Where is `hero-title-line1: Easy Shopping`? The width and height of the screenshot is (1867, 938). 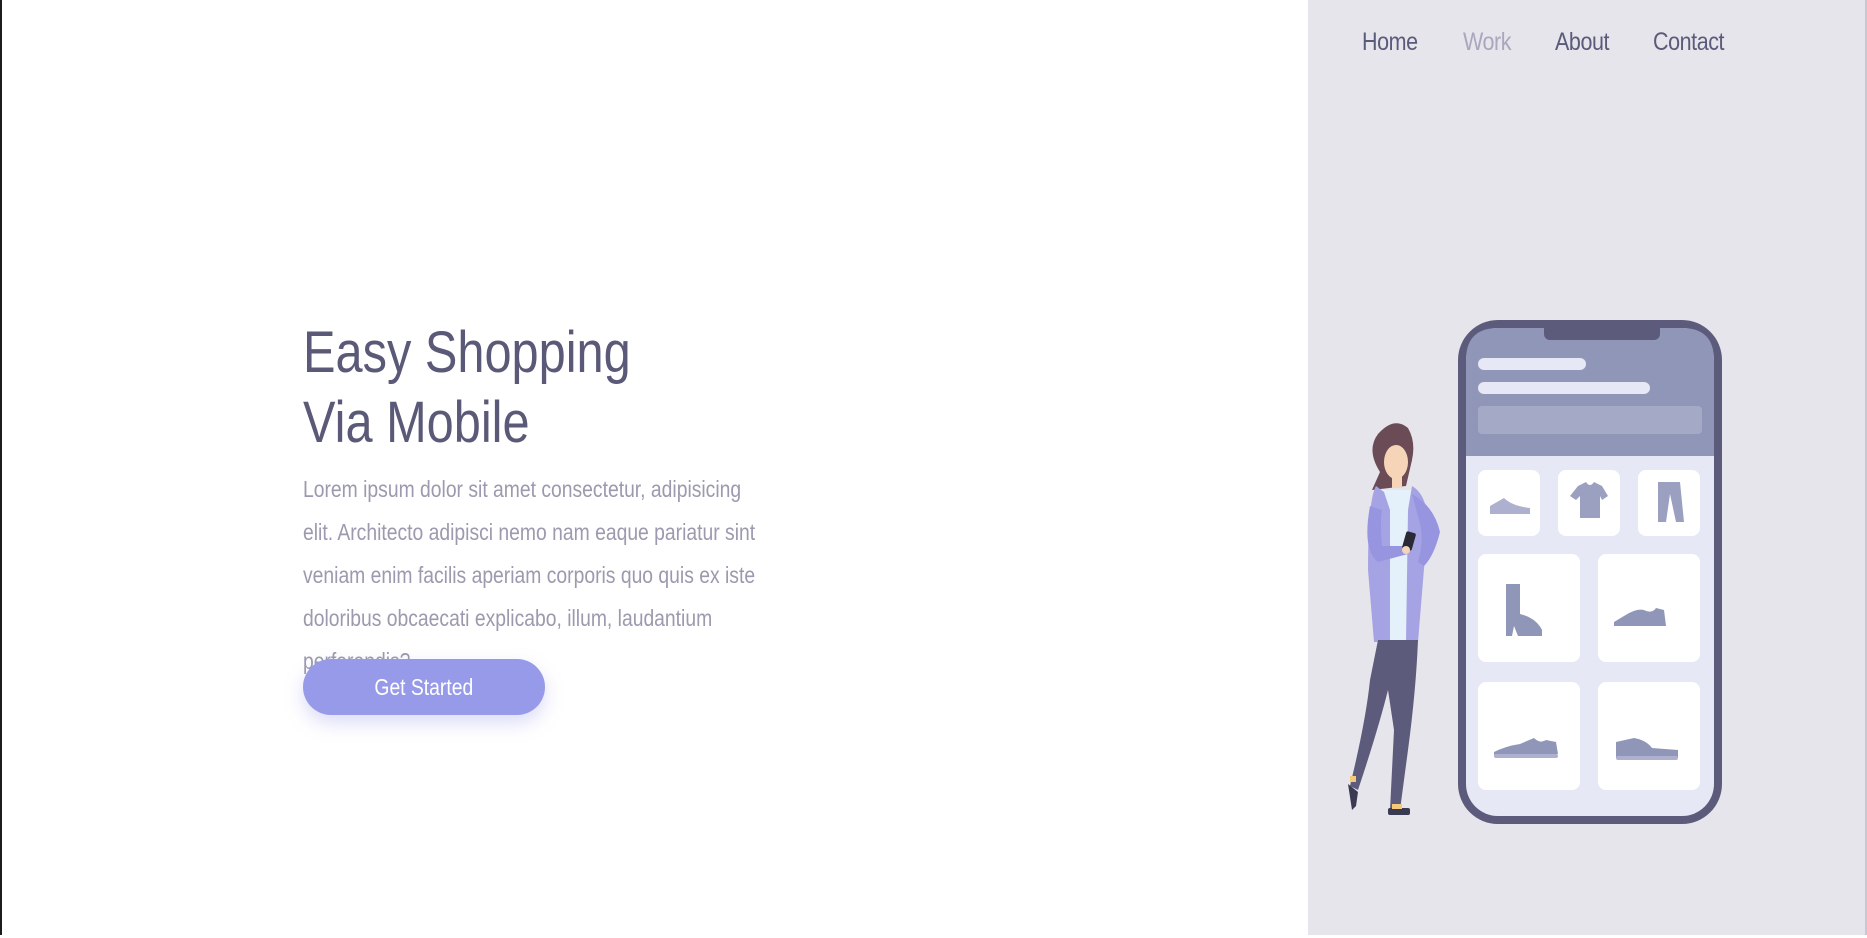
hero-title-line1: Easy Shopping is located at coordinates (467, 352).